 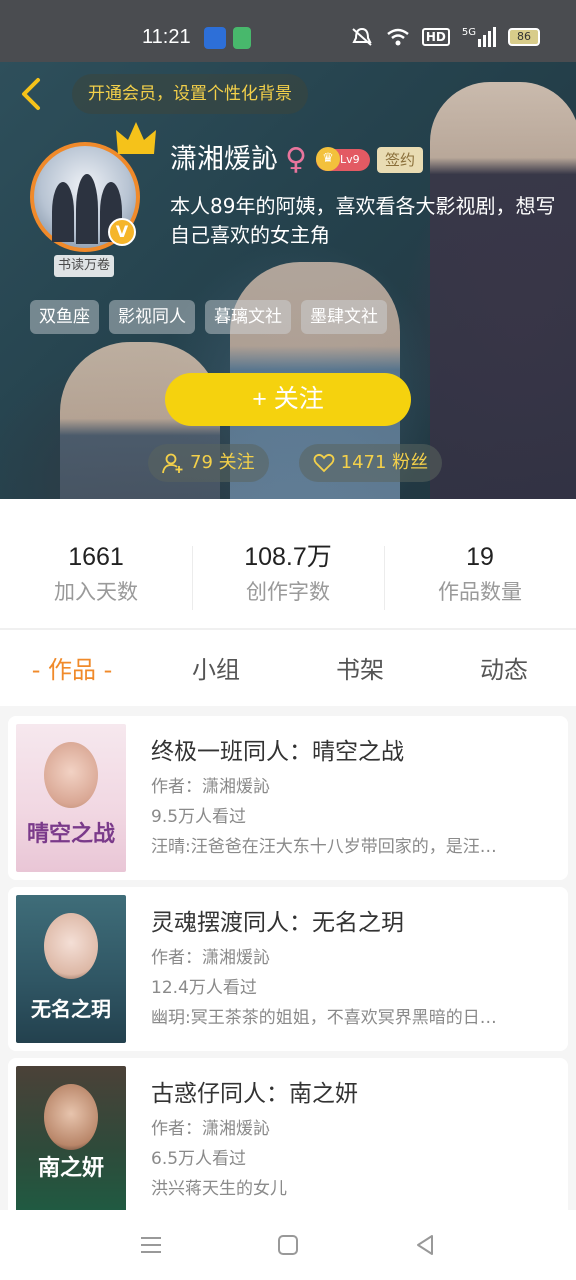 I want to click on book-views: 6.5万人看过, so click(x=199, y=1159).